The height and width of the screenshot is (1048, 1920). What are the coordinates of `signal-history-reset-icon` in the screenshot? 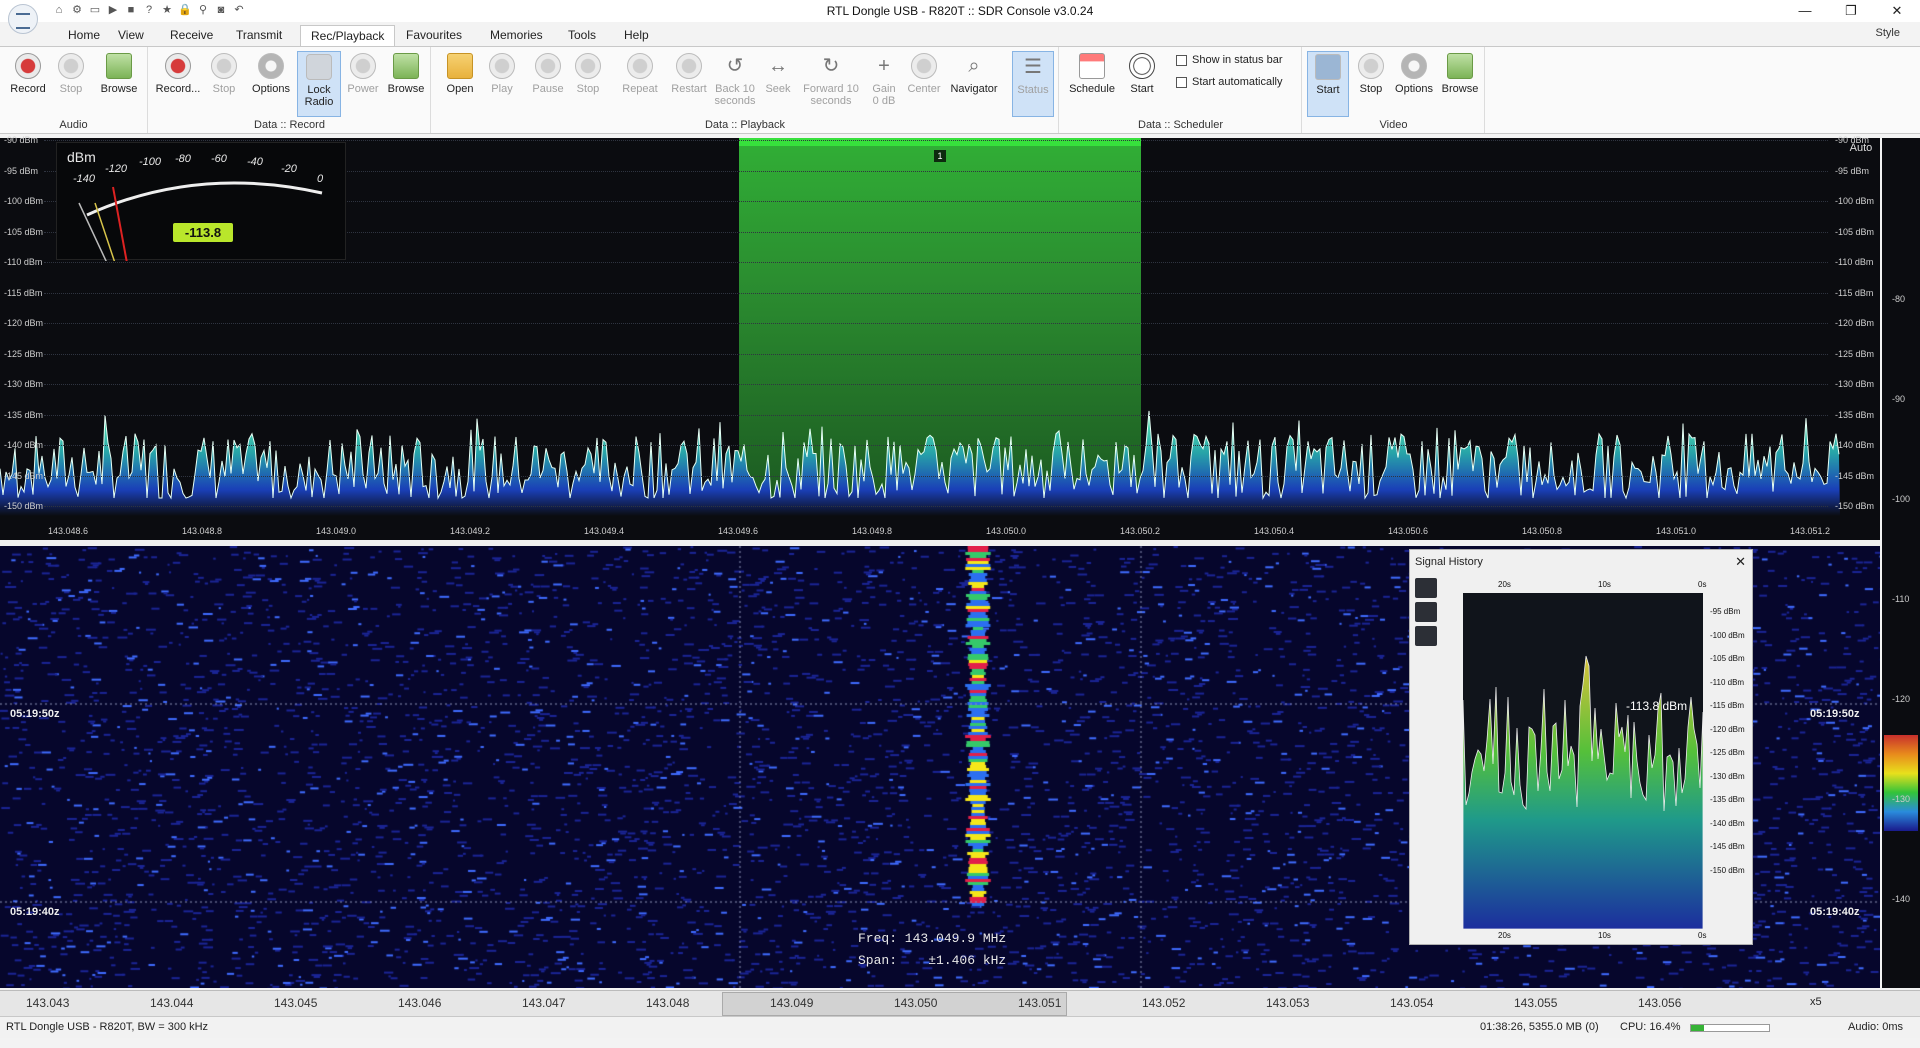 It's located at (1426, 588).